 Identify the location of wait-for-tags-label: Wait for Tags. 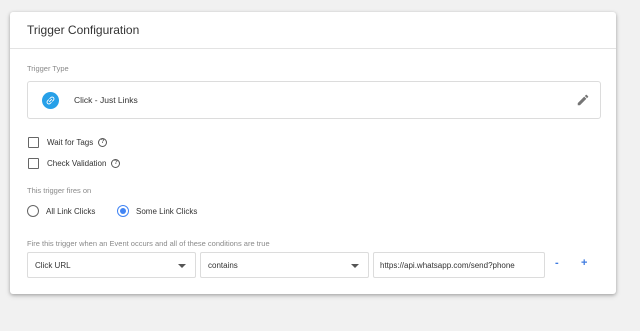
(70, 142).